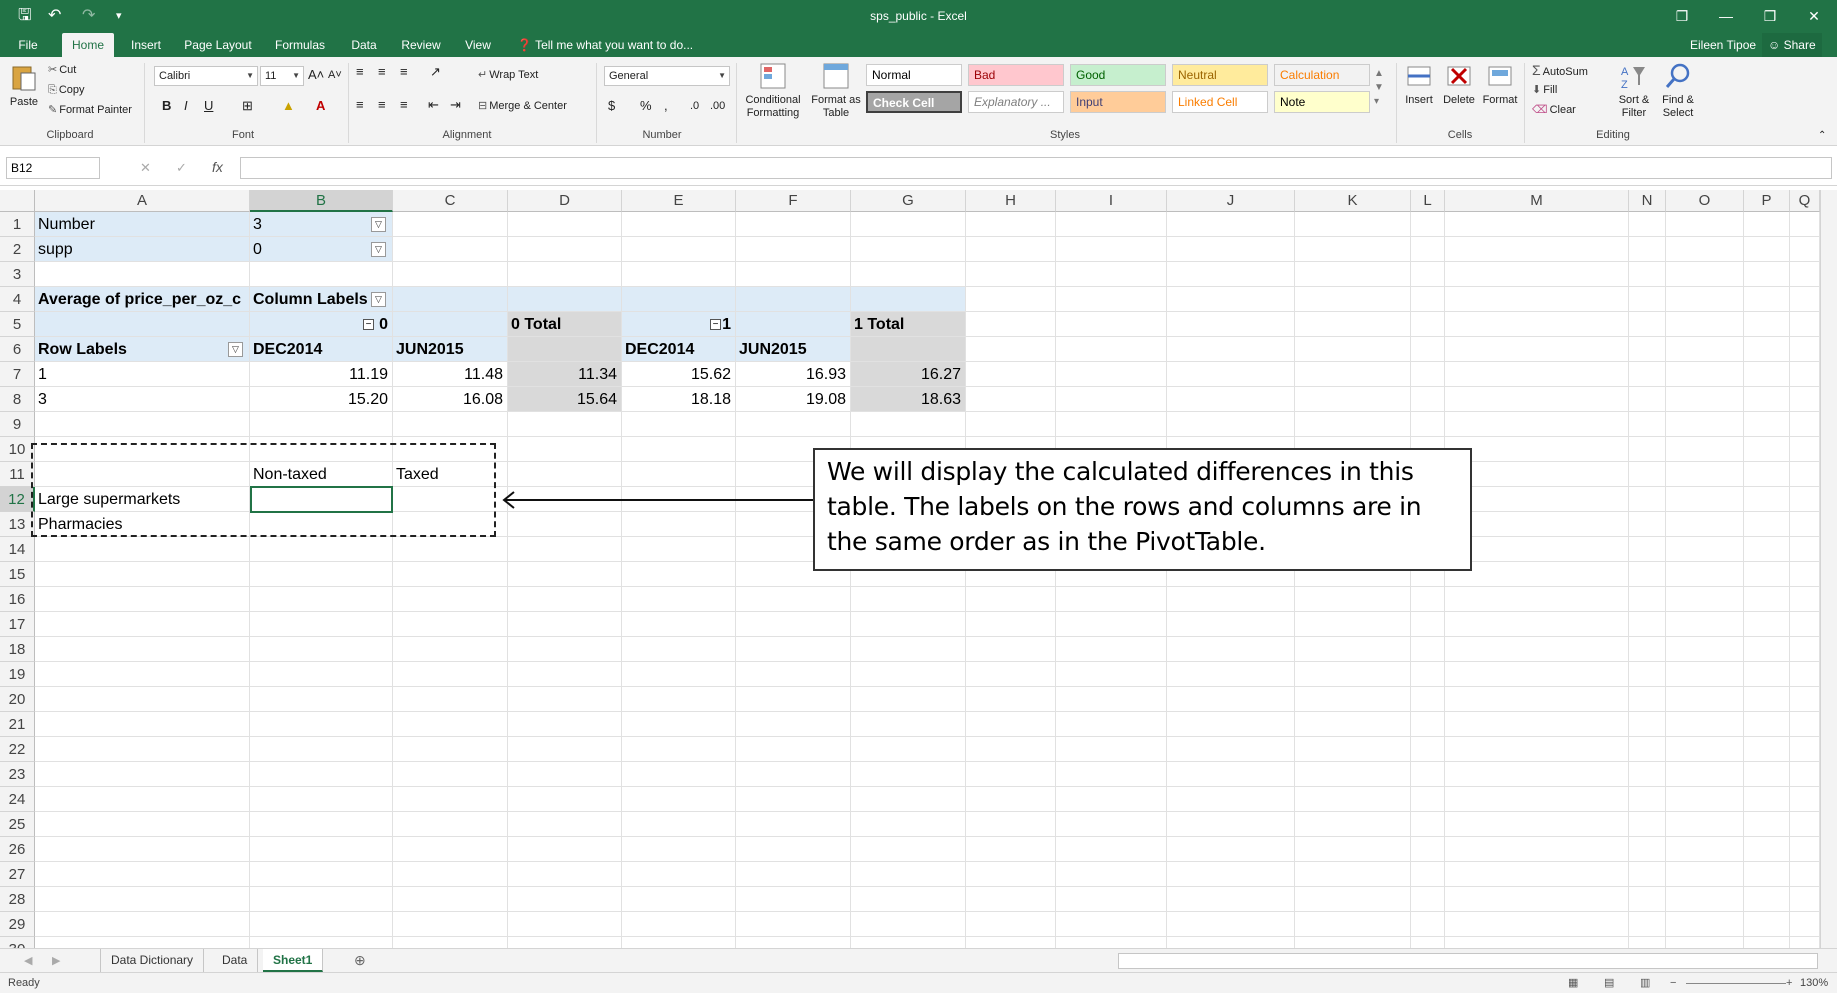  I want to click on column-header-b: B, so click(321, 201).